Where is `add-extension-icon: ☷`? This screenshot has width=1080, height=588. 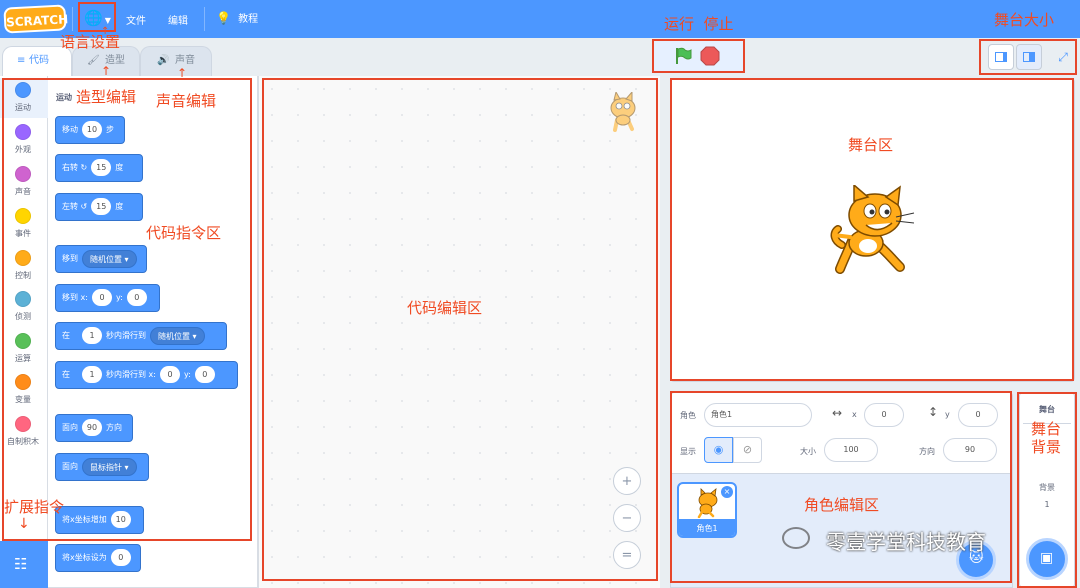
add-extension-icon: ☷ is located at coordinates (21, 564).